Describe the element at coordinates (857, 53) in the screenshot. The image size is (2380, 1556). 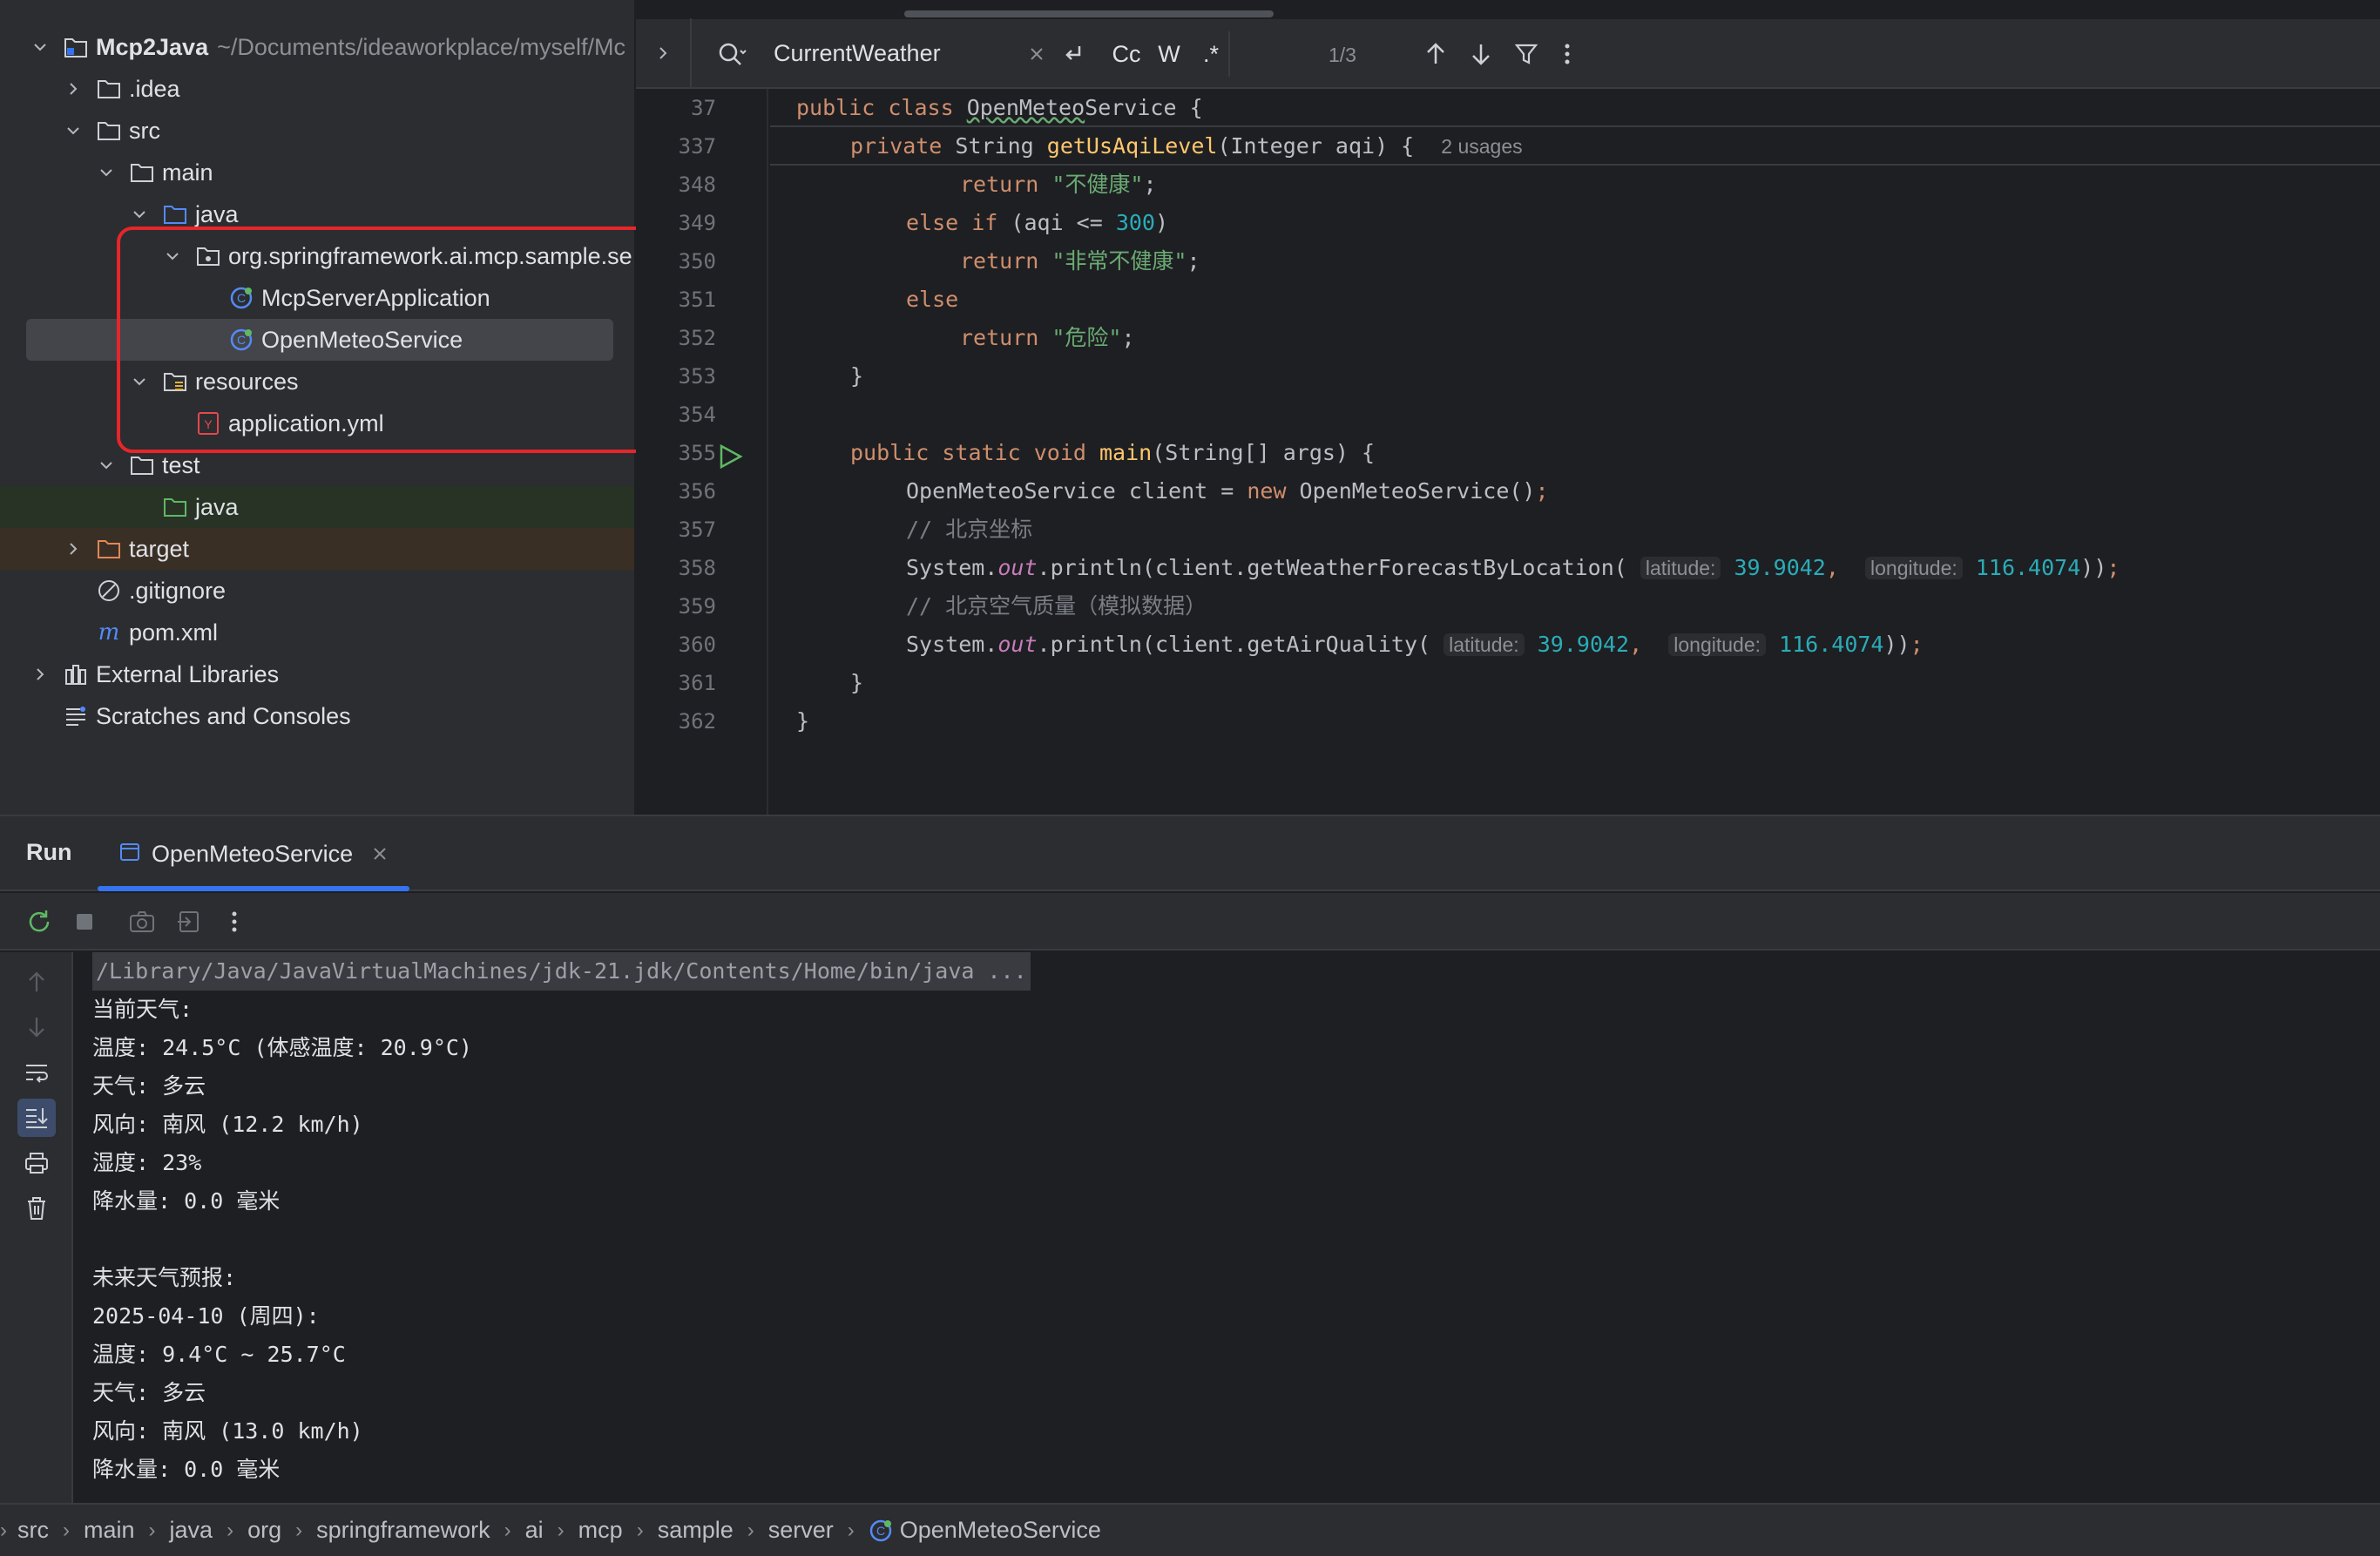
I see `find-input: CurrentWeather` at that location.